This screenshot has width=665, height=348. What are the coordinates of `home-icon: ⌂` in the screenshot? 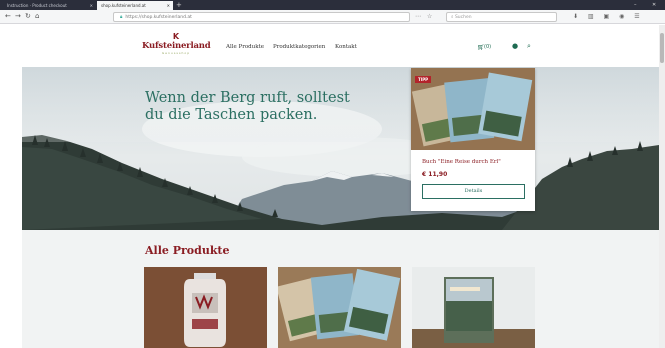 It's located at (37, 16).